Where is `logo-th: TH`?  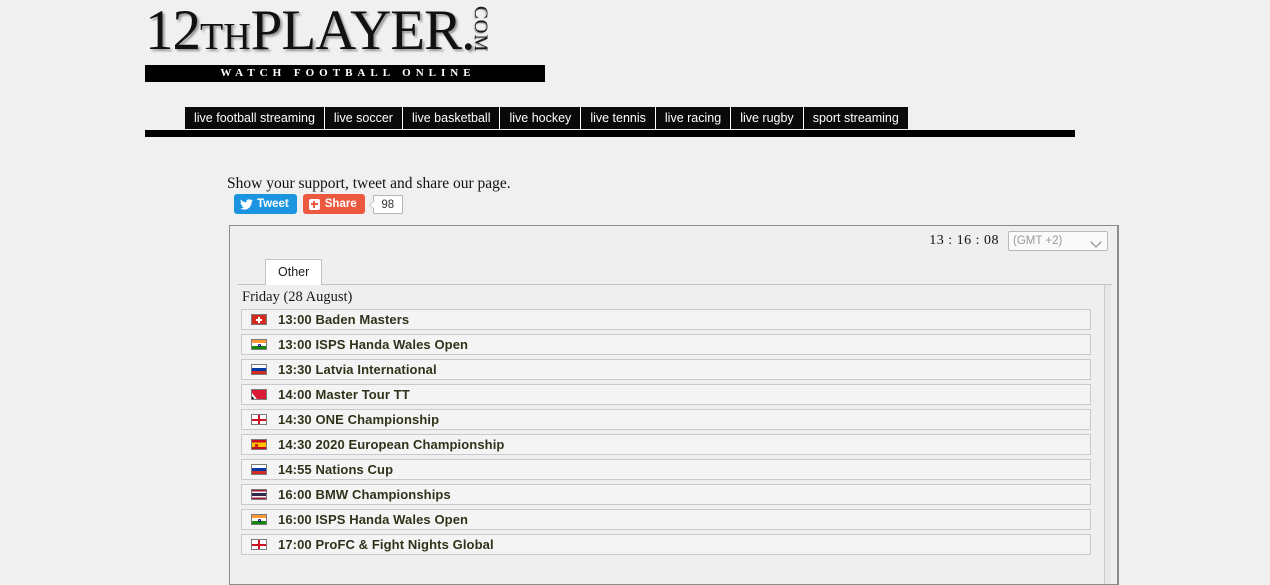
logo-th: TH is located at coordinates (225, 37).